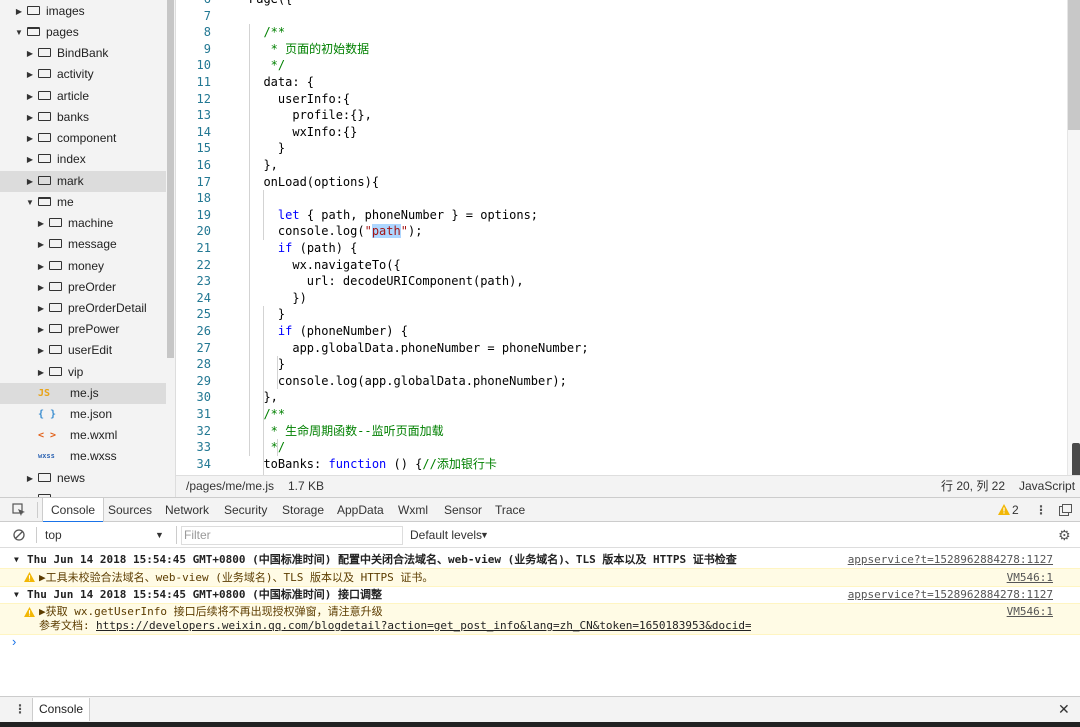 The image size is (1080, 727). What do you see at coordinates (83, 493) in the screenshot?
I see `tree-folder: ▶` at bounding box center [83, 493].